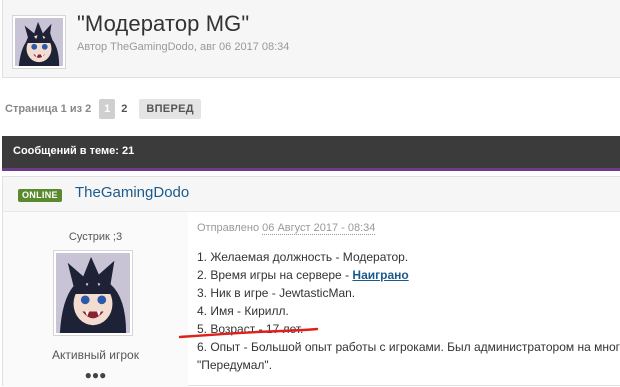 This screenshot has width=620, height=387. I want to click on post-line-2: 2. Время игры на сервере - Наиграно, so click(408, 275).